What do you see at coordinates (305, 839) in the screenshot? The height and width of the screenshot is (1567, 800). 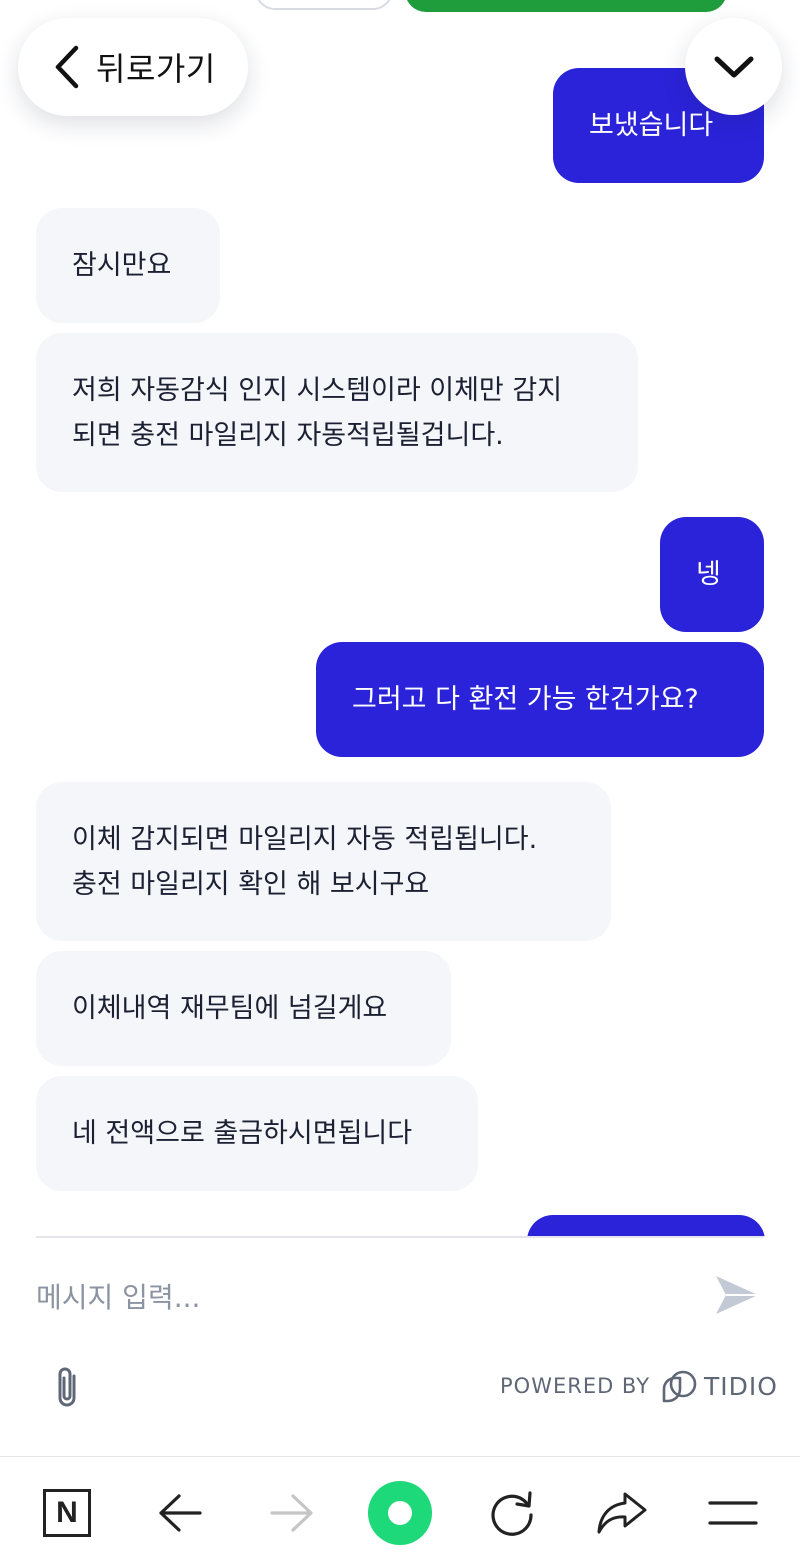 I see `message-text-line: 이체 감지되면 마일리지 자동 적립됩니다.` at bounding box center [305, 839].